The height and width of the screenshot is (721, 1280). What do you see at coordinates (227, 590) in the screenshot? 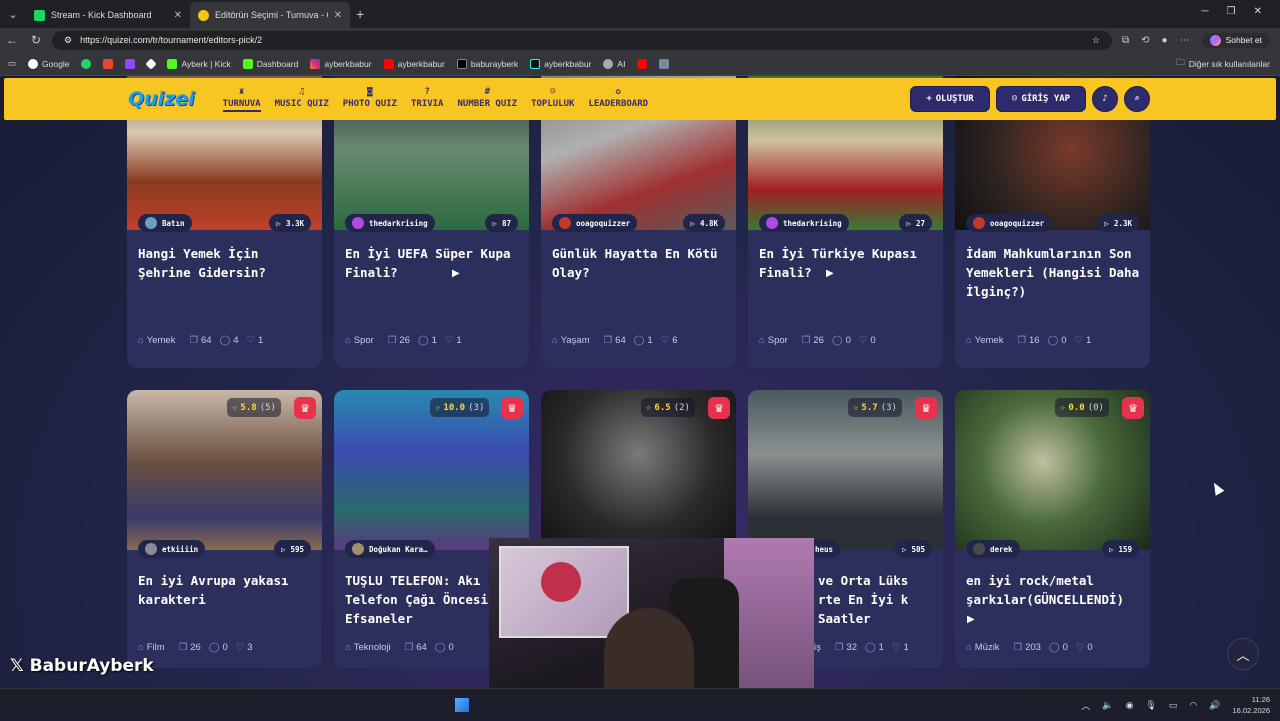
I see `quiz-title: En iyi Avrupa yakası karakteri` at bounding box center [227, 590].